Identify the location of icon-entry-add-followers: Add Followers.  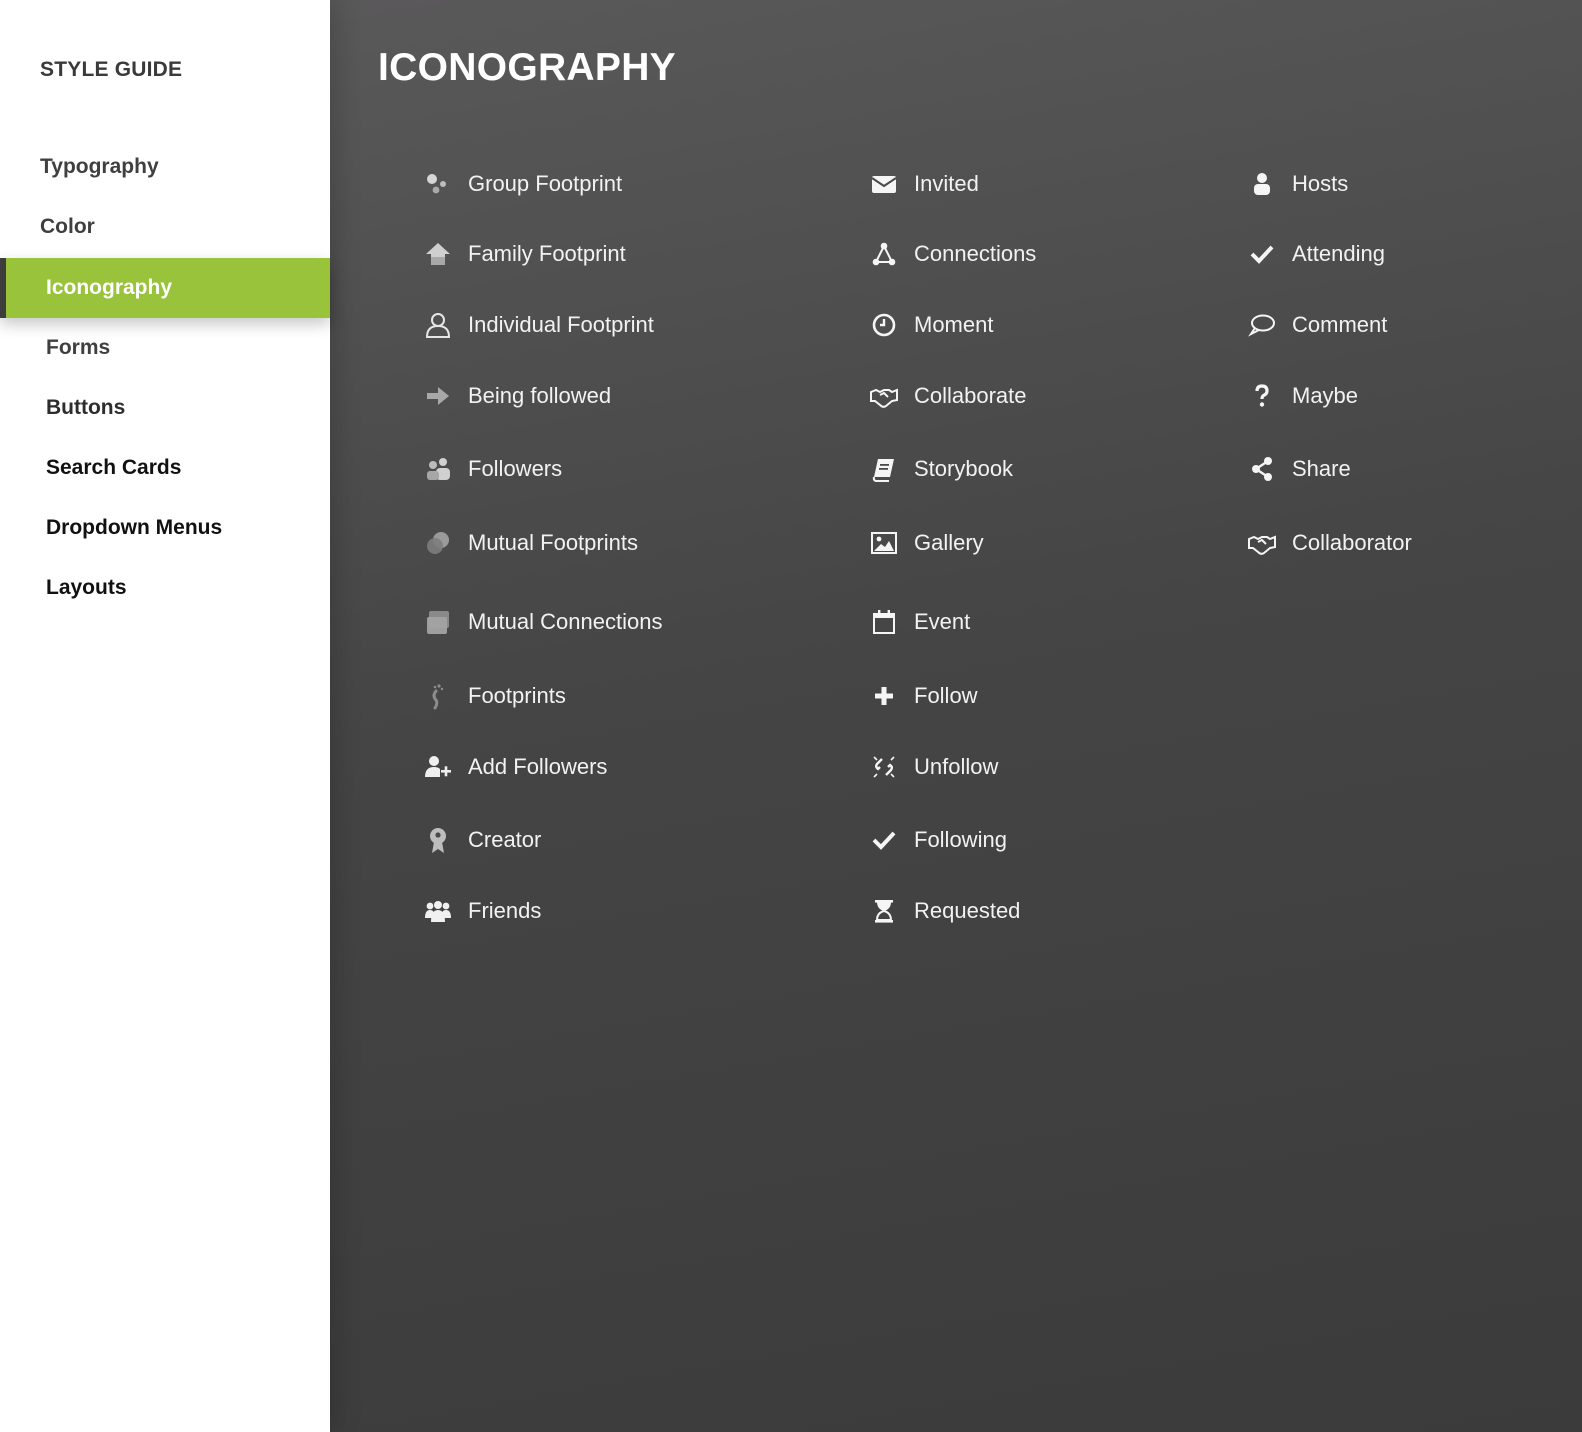
(514, 767).